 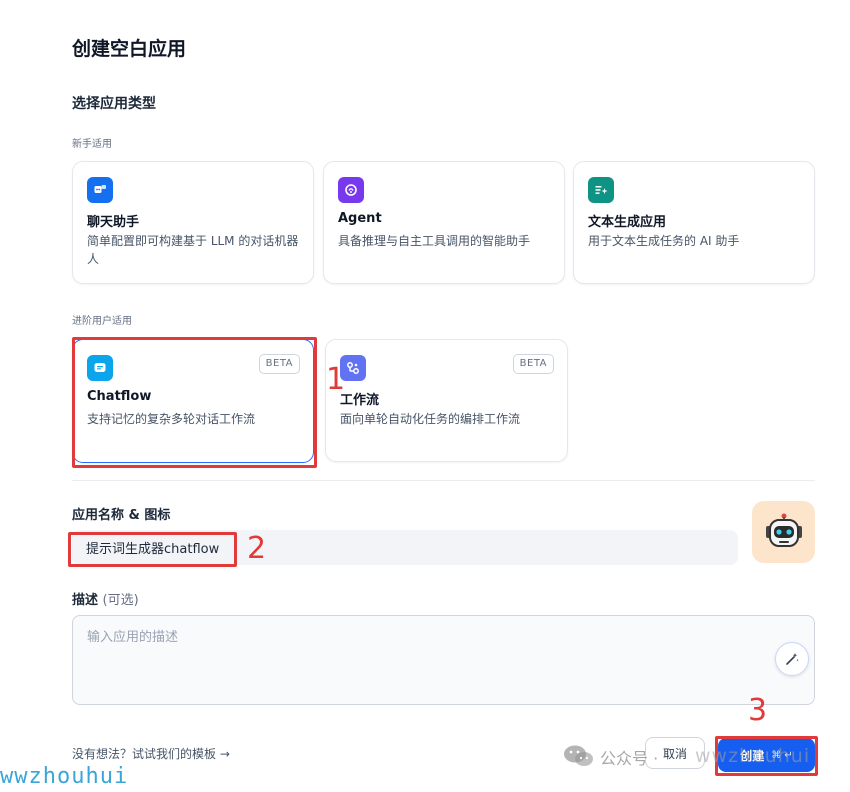 I want to click on app-type-name: 聊天助手, so click(x=113, y=222).